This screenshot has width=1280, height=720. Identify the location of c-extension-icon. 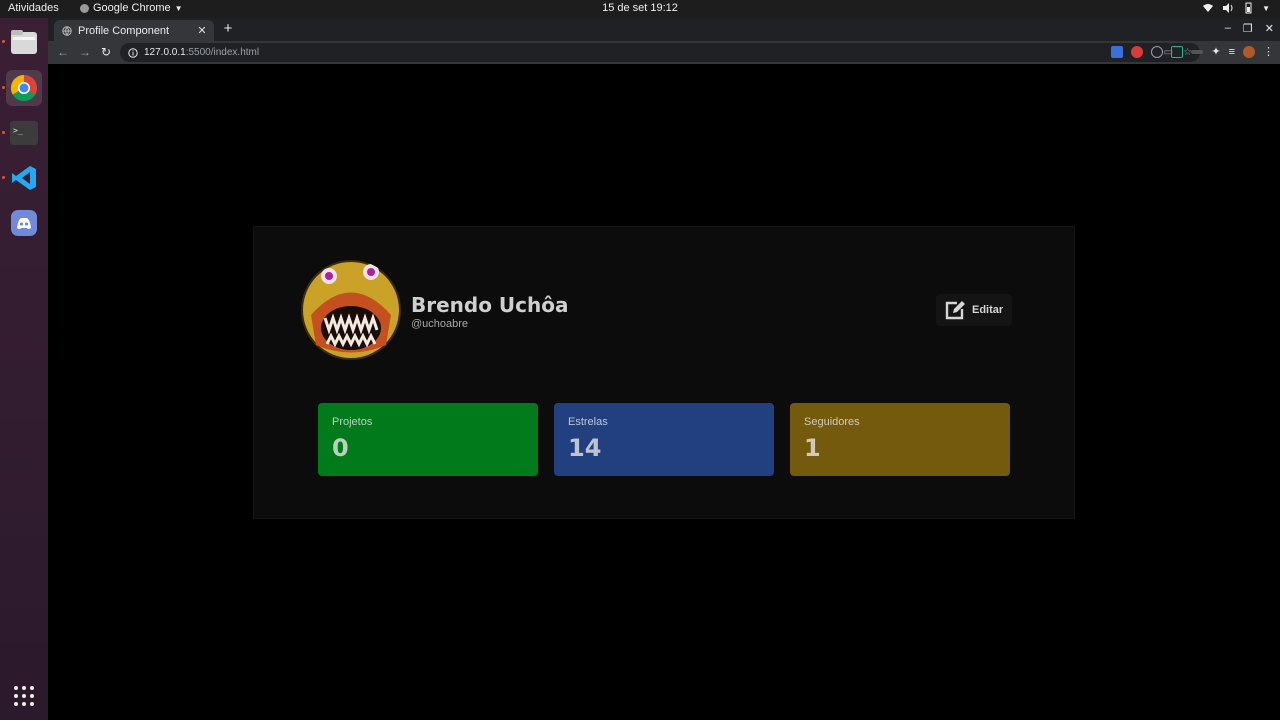
(1157, 51).